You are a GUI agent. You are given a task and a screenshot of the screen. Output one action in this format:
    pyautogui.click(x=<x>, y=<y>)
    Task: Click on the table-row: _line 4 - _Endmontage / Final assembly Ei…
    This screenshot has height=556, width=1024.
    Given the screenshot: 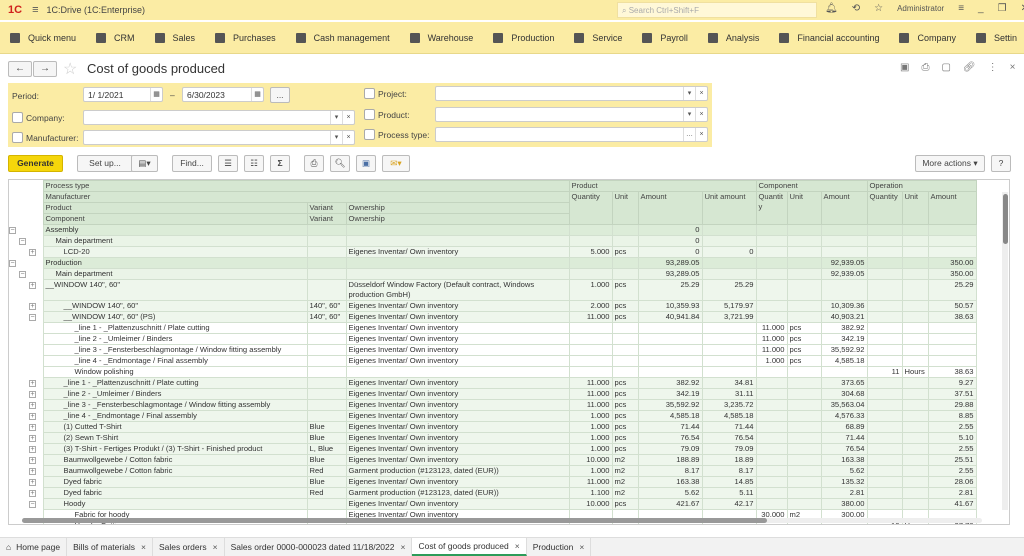 What is the action you would take?
    pyautogui.click(x=493, y=361)
    